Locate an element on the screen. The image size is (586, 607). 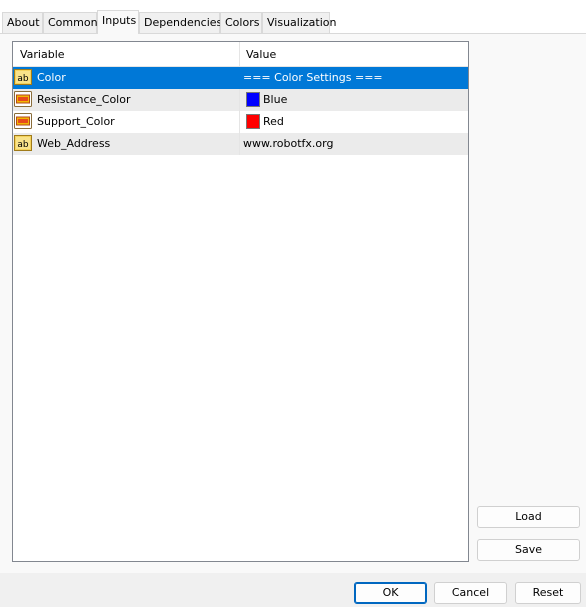
variable-name: Support_Color is located at coordinates (76, 121).